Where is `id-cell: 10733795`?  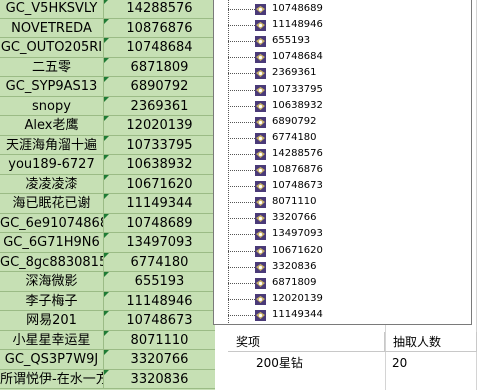 id-cell: 10733795 is located at coordinates (159, 146).